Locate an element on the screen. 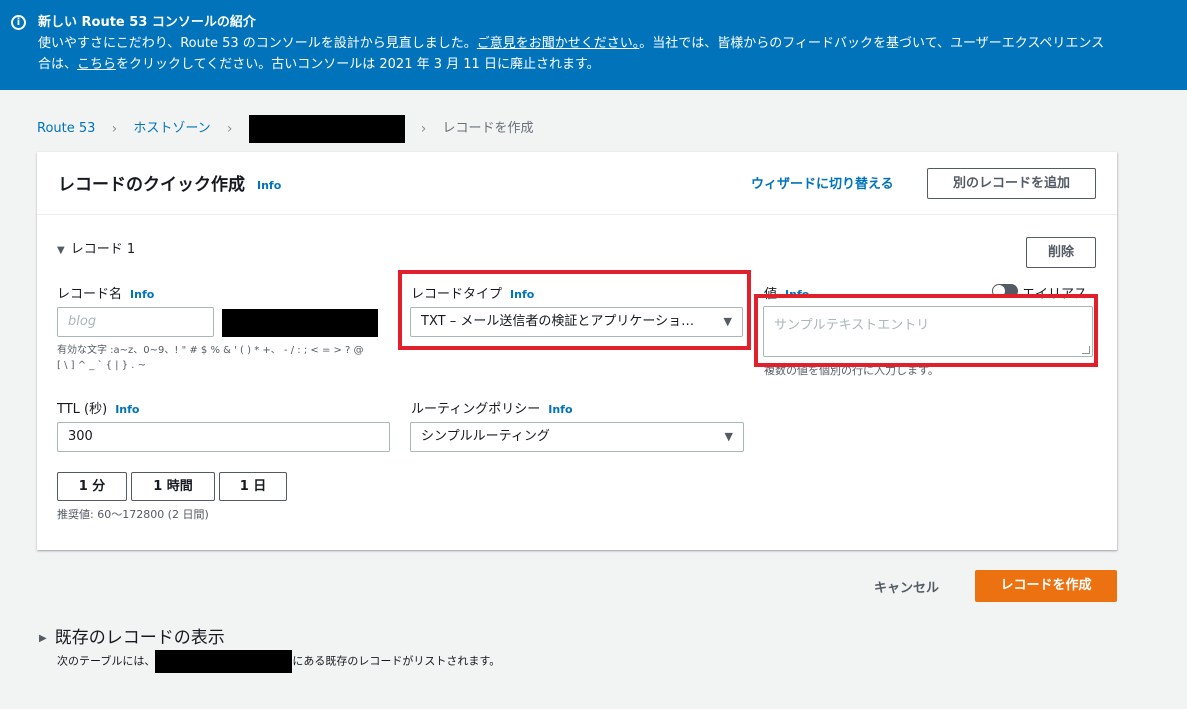 The width and height of the screenshot is (1187, 709). record-1-toggle: ▼ レコード 1 is located at coordinates (96, 247).